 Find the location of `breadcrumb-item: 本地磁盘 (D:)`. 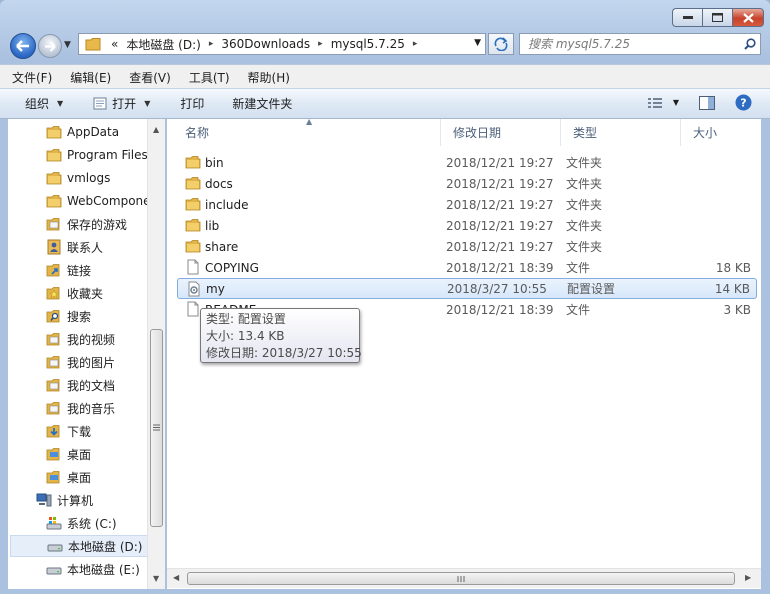

breadcrumb-item: 本地磁盘 (D:) is located at coordinates (163, 44).